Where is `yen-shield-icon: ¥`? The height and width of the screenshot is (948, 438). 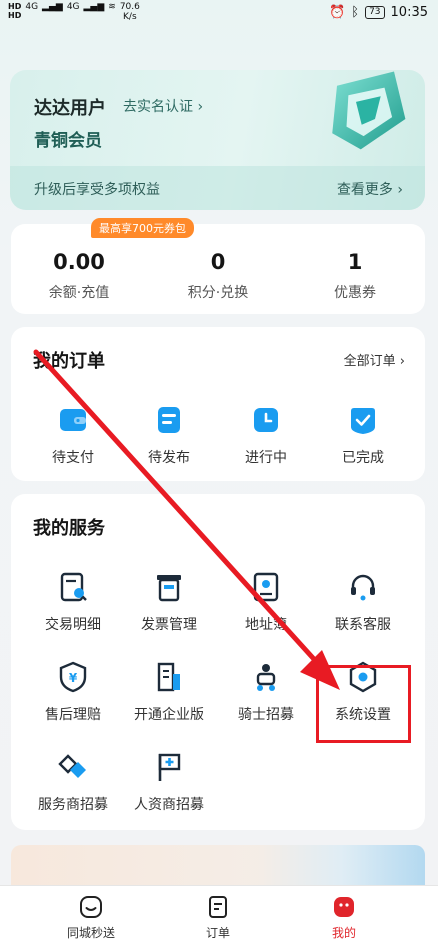 yen-shield-icon: ¥ is located at coordinates (73, 677).